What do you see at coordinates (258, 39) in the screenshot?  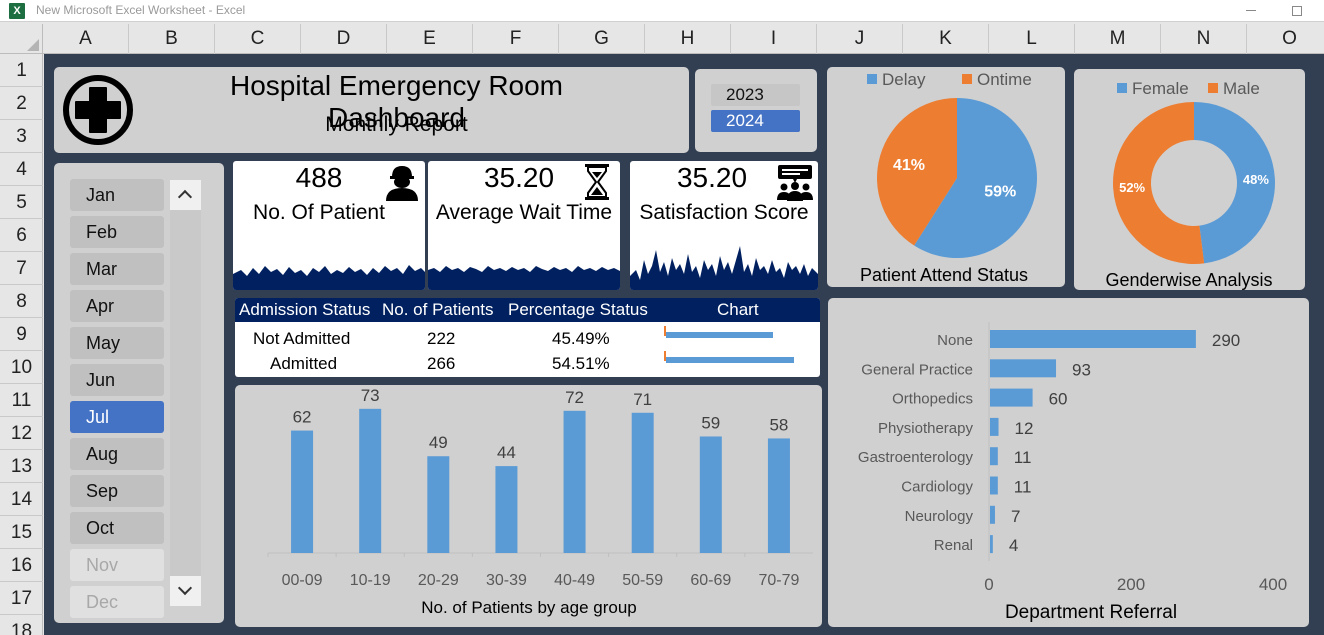 I see `column-header: C` at bounding box center [258, 39].